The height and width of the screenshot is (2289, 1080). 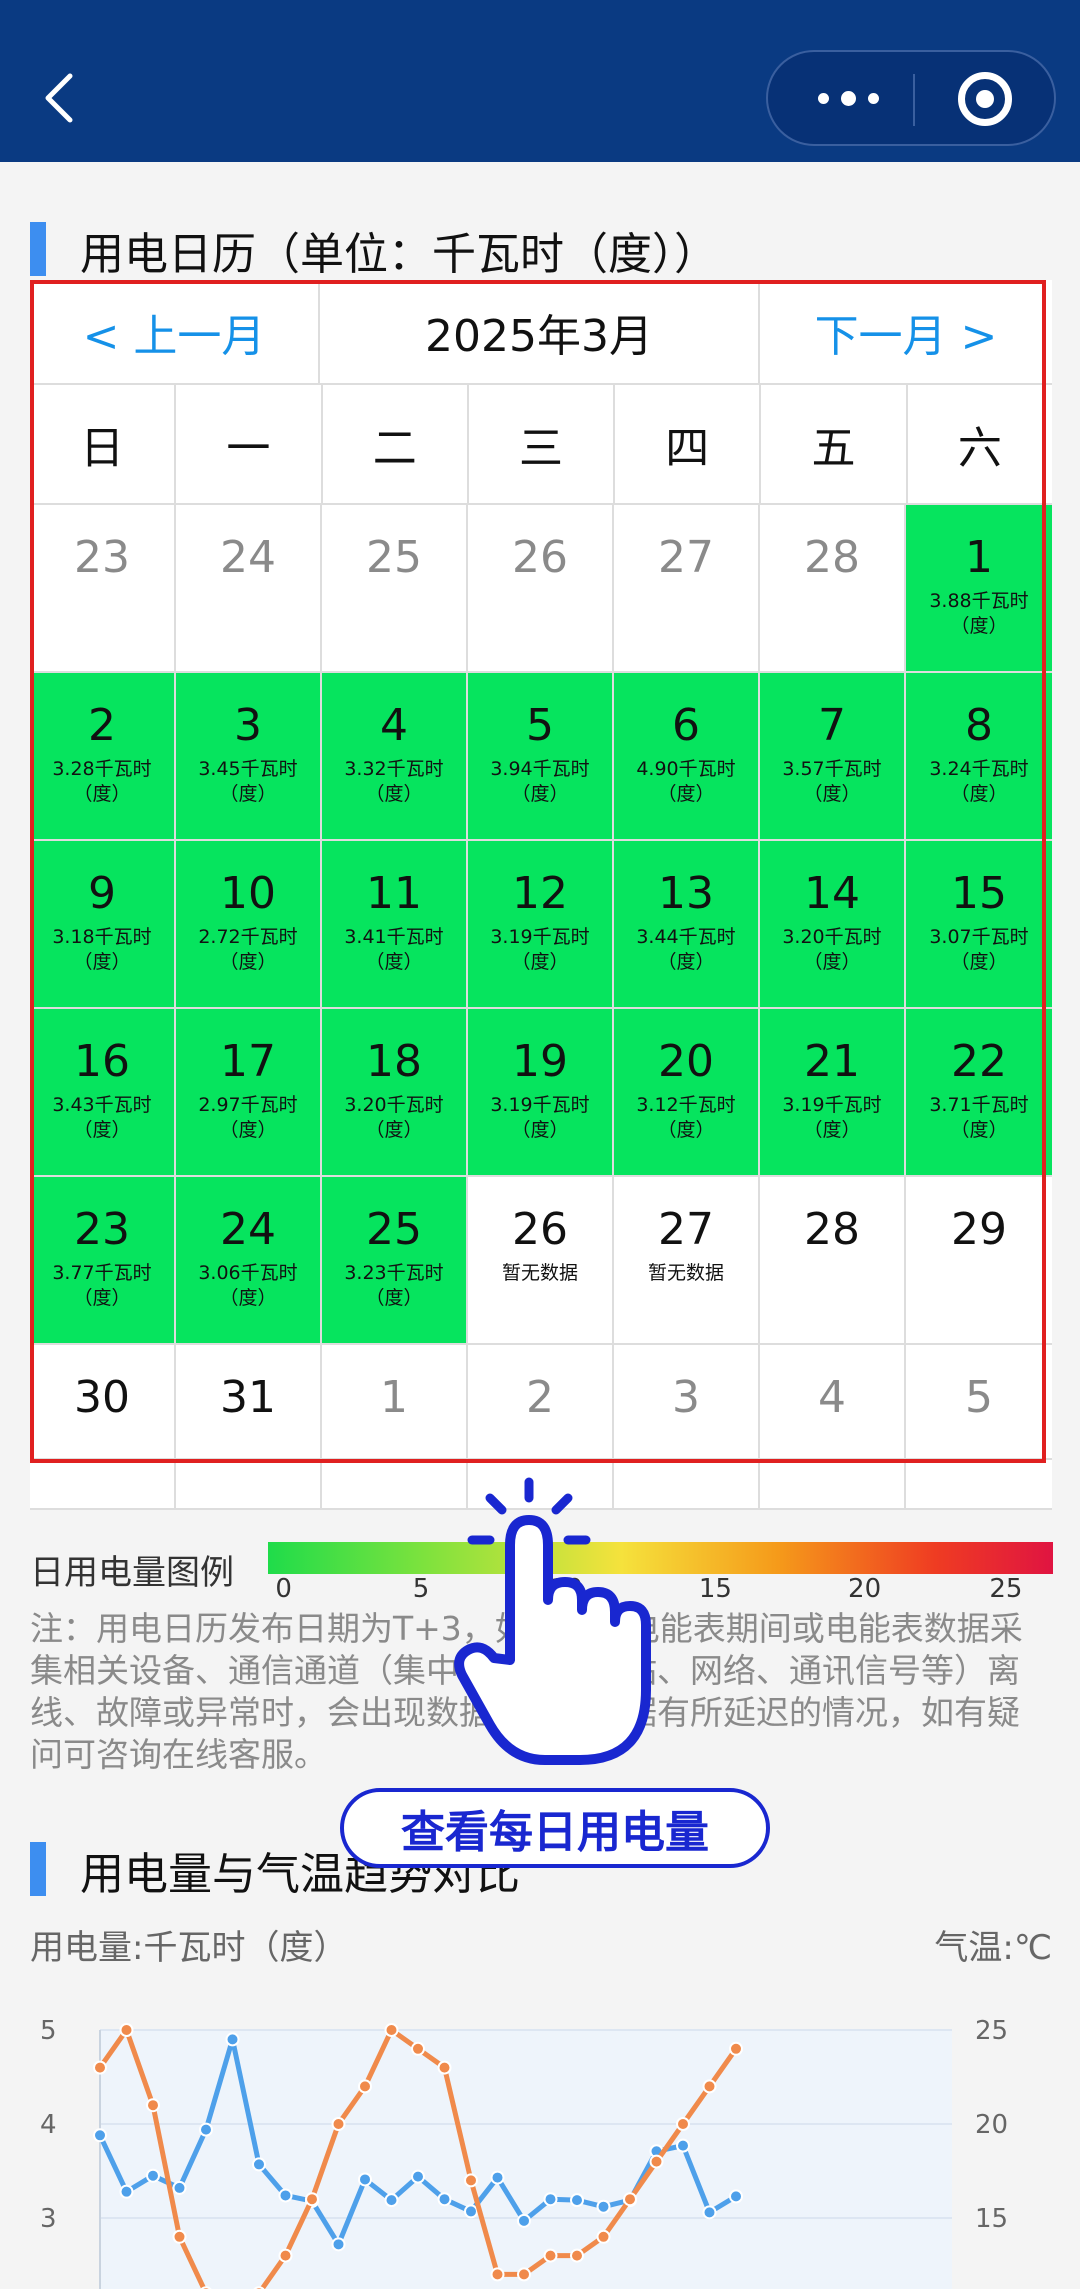 I want to click on calendar-day-cell: 2, so click(x=541, y=1402).